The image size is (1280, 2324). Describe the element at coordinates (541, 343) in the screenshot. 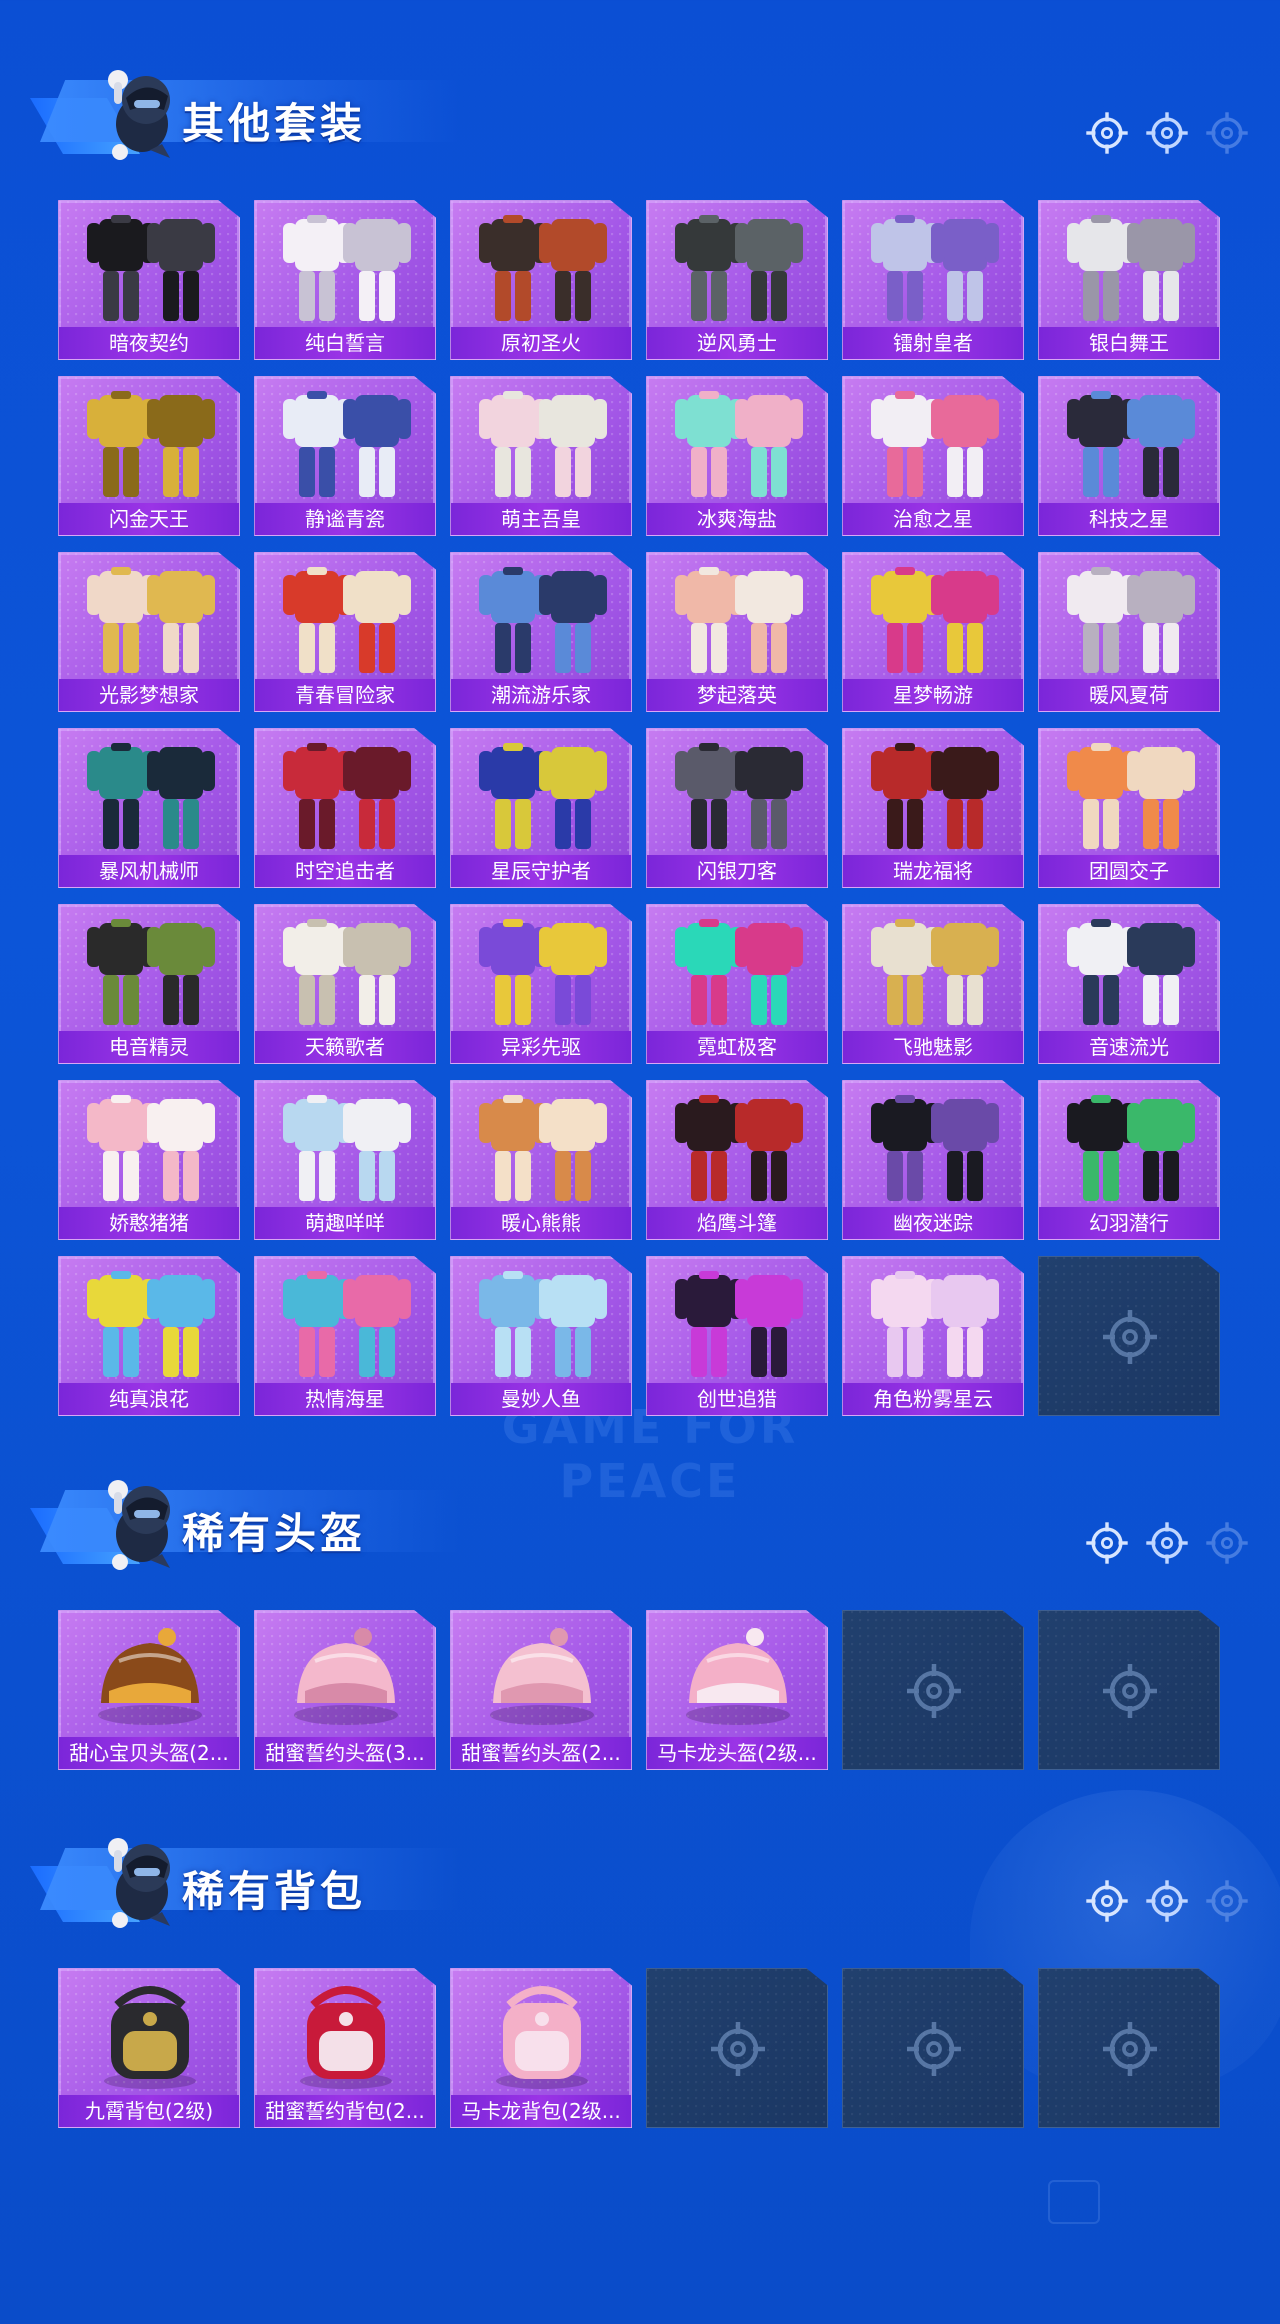

I see `item-name: 原初圣火` at that location.